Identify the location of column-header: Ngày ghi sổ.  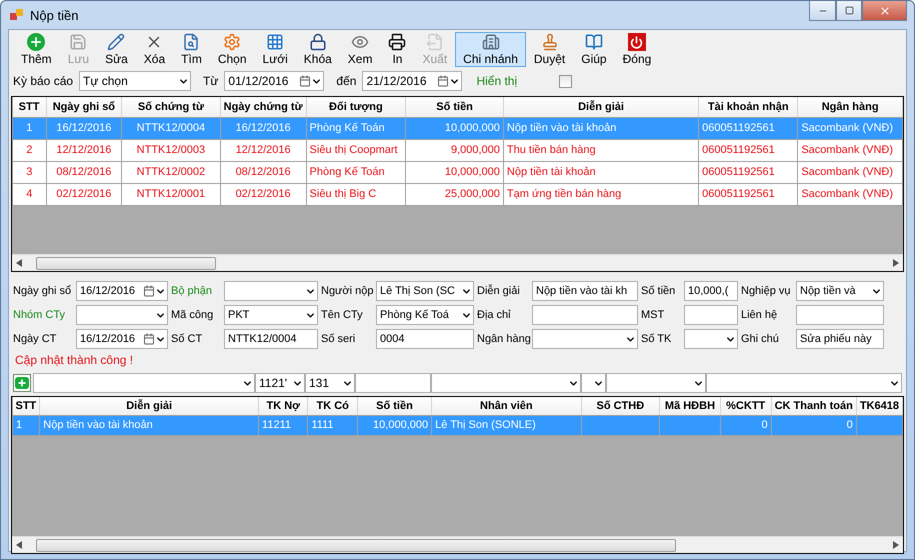
(84, 107).